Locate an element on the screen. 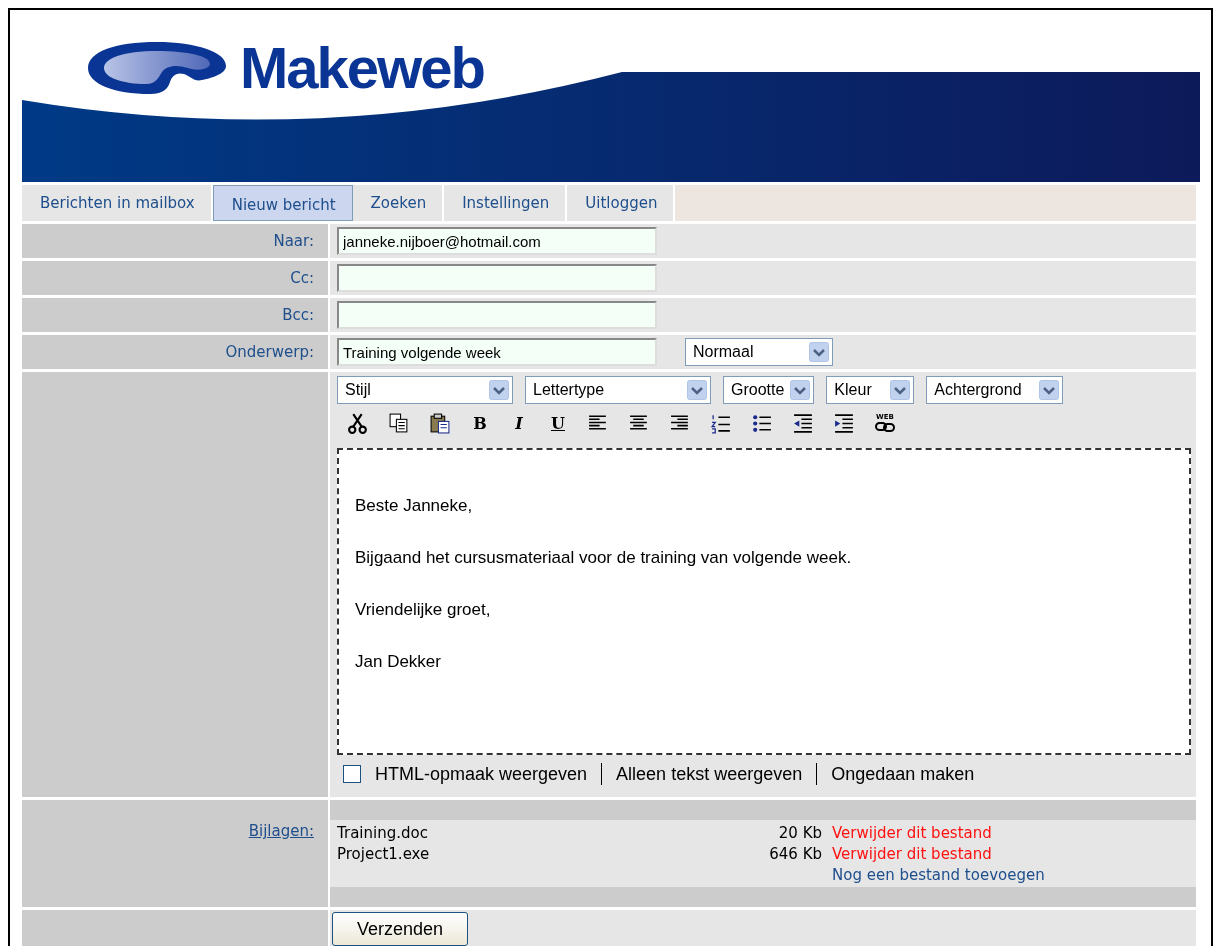  format-select: Achtergrond is located at coordinates (995, 390).